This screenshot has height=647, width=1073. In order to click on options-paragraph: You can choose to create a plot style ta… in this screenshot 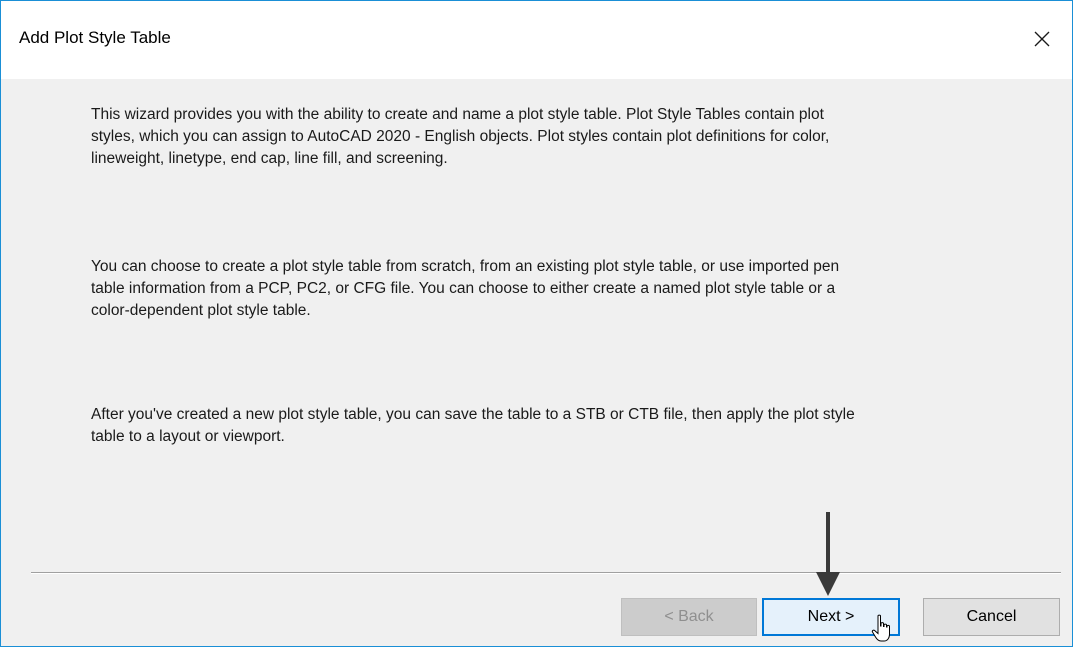, I will do `click(465, 288)`.